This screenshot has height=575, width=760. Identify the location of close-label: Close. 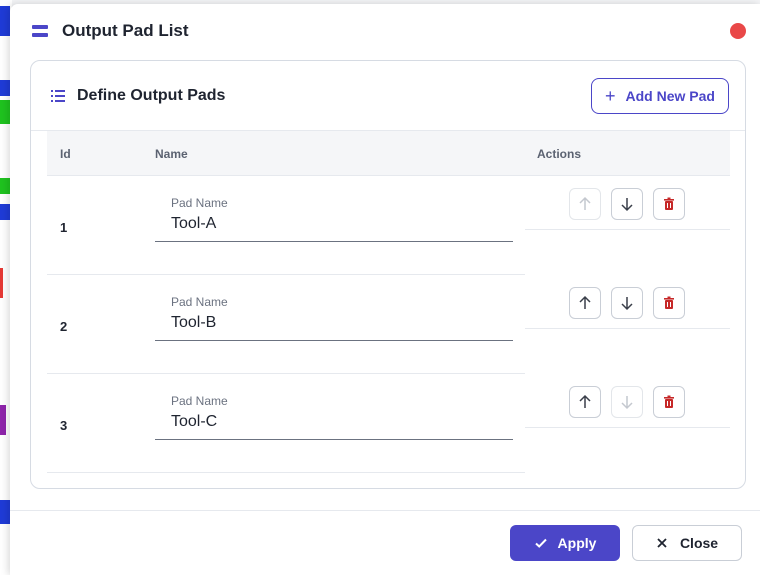
(699, 543).